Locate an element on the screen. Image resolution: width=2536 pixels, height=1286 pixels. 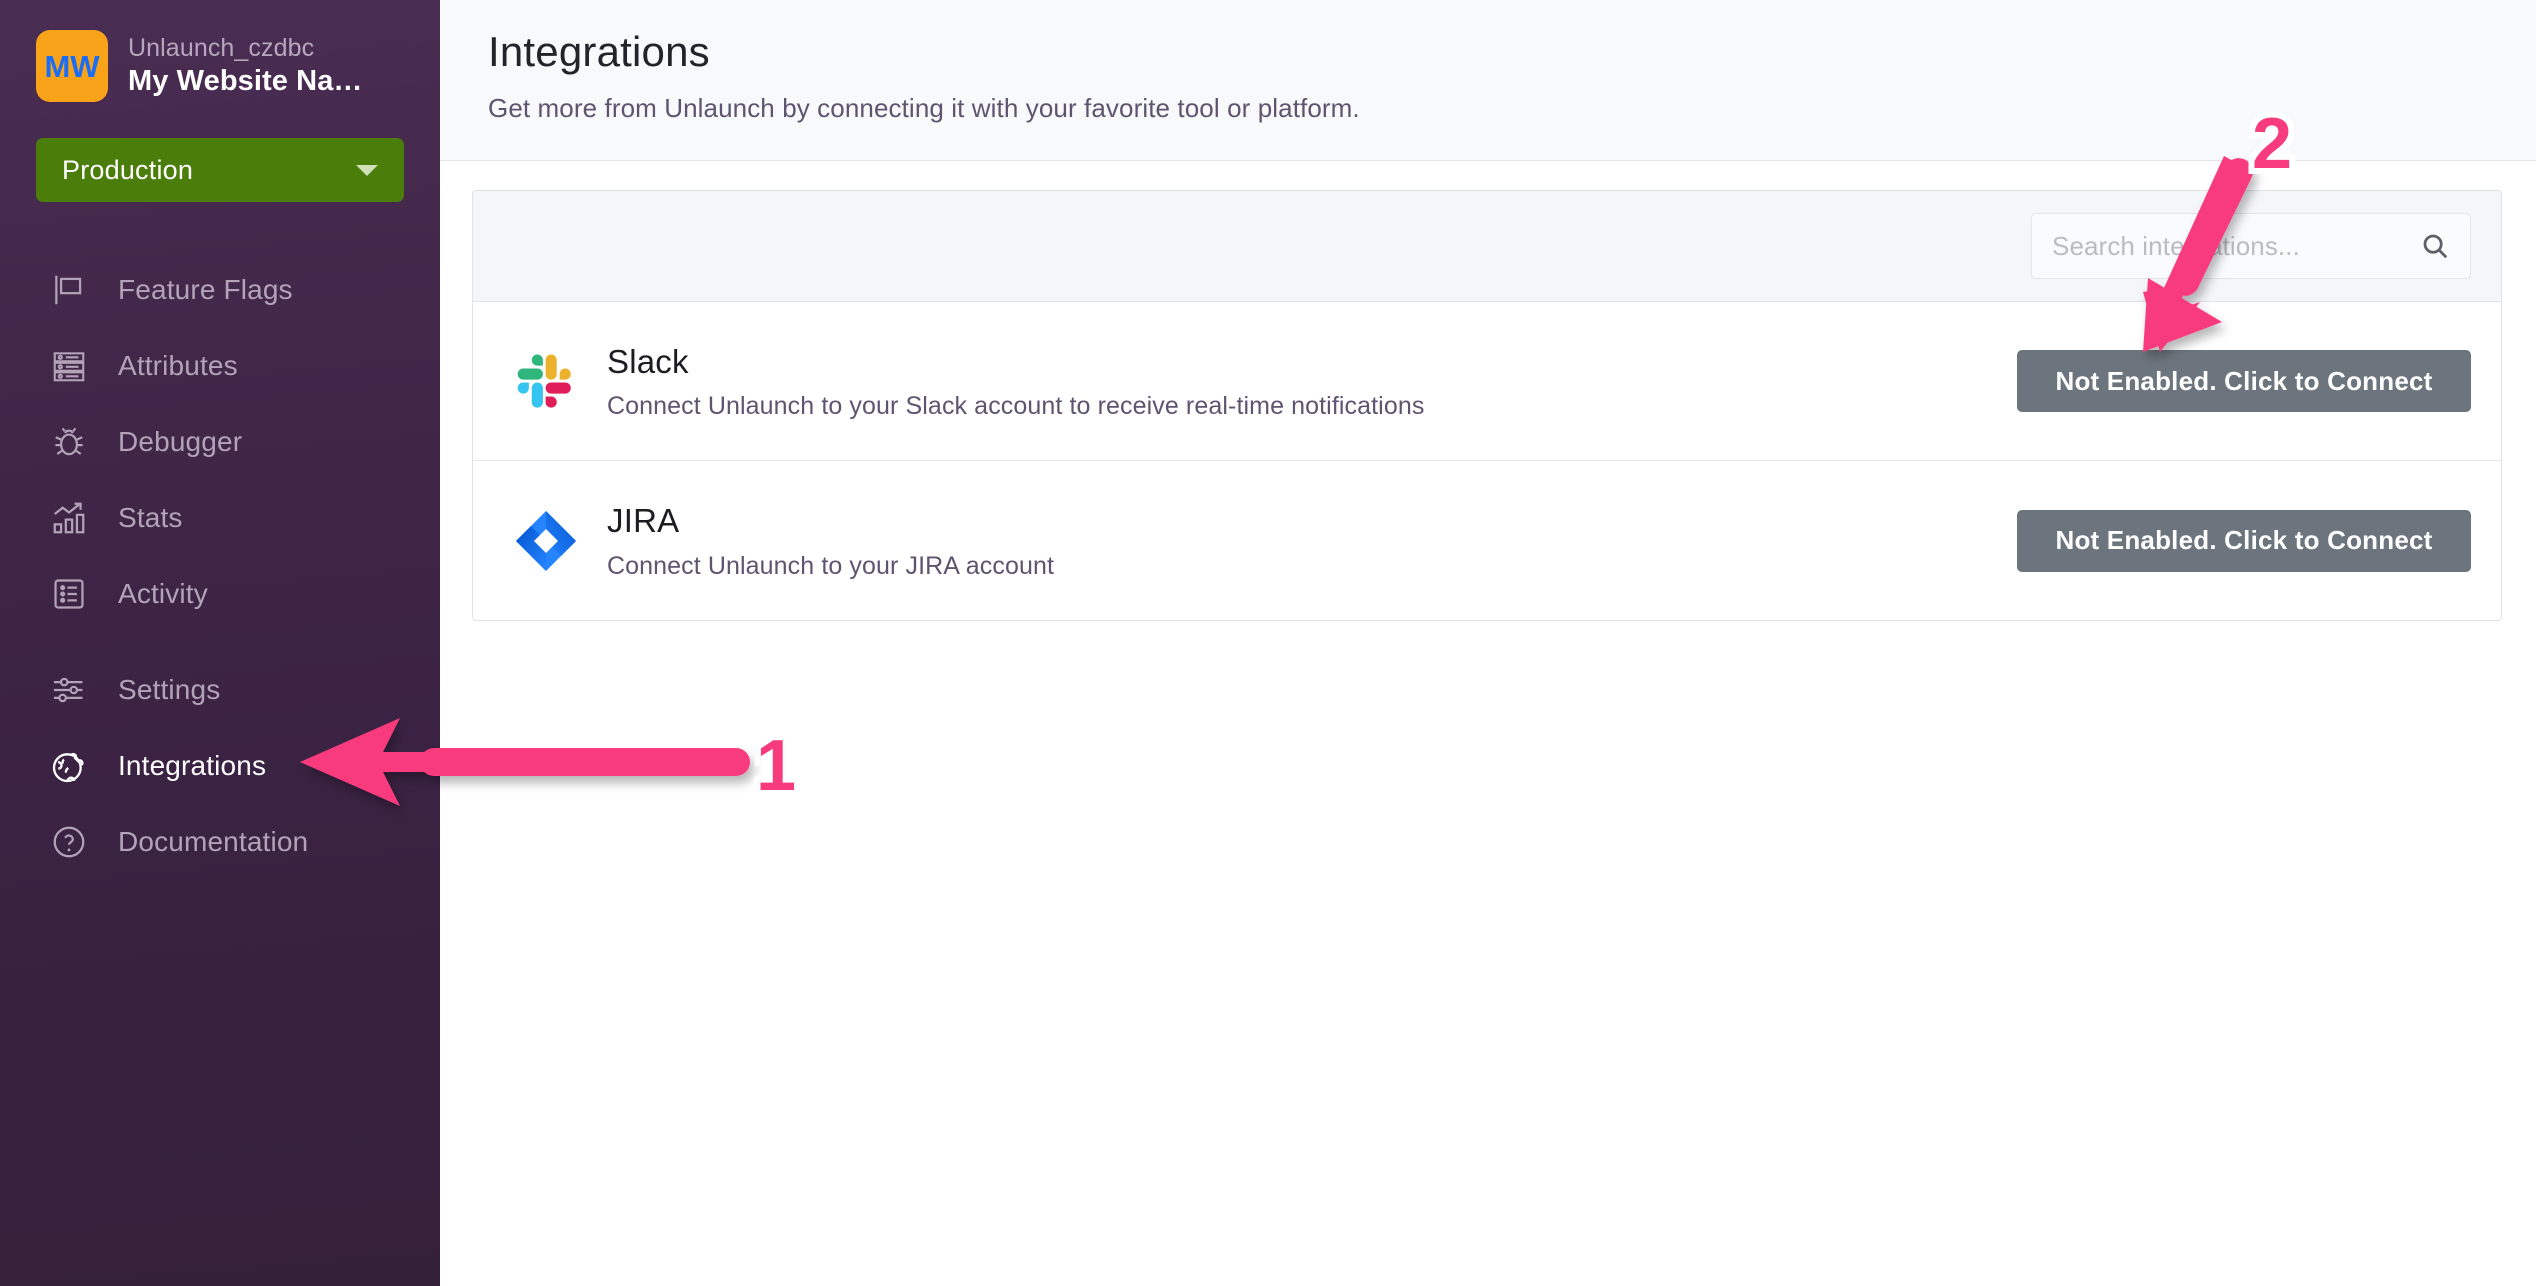
bug-icon is located at coordinates (69, 442).